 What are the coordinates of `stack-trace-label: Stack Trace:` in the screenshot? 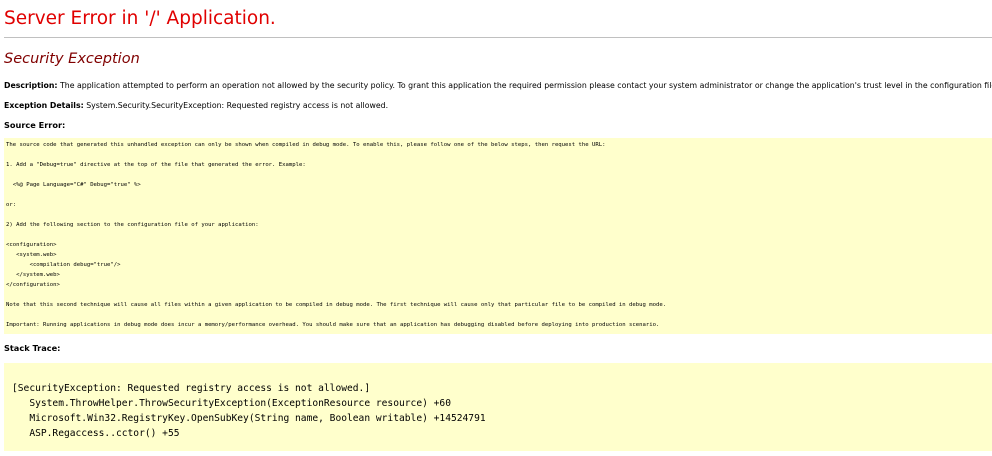 It's located at (32, 348).